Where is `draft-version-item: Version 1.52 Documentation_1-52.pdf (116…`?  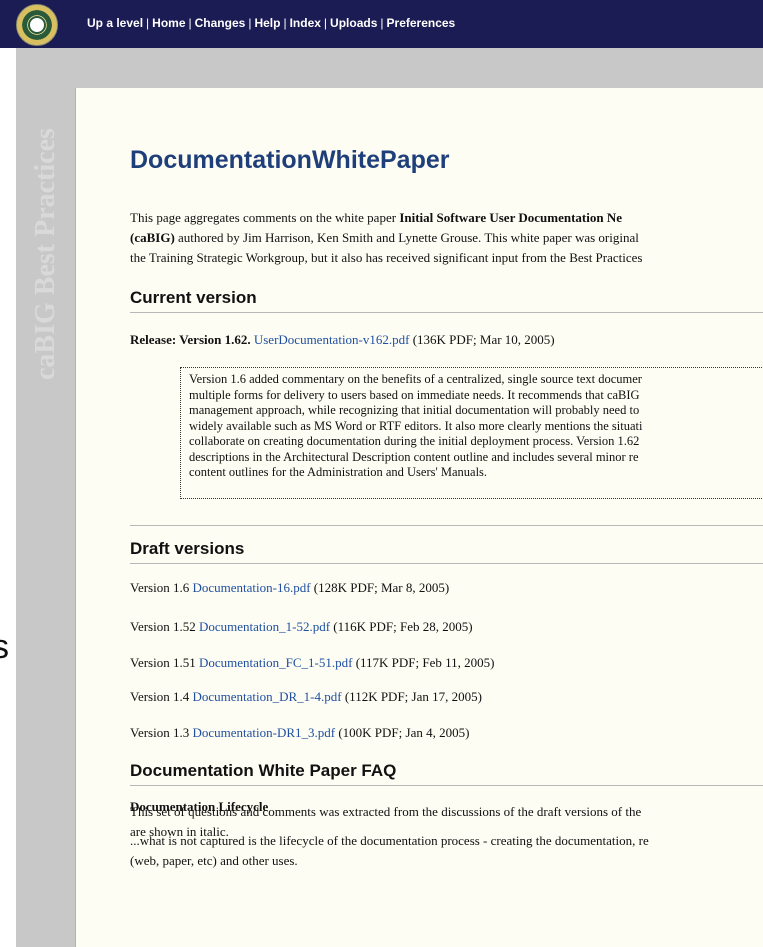
draft-version-item: Version 1.52 Documentation_1-52.pdf (116… is located at coordinates (301, 627).